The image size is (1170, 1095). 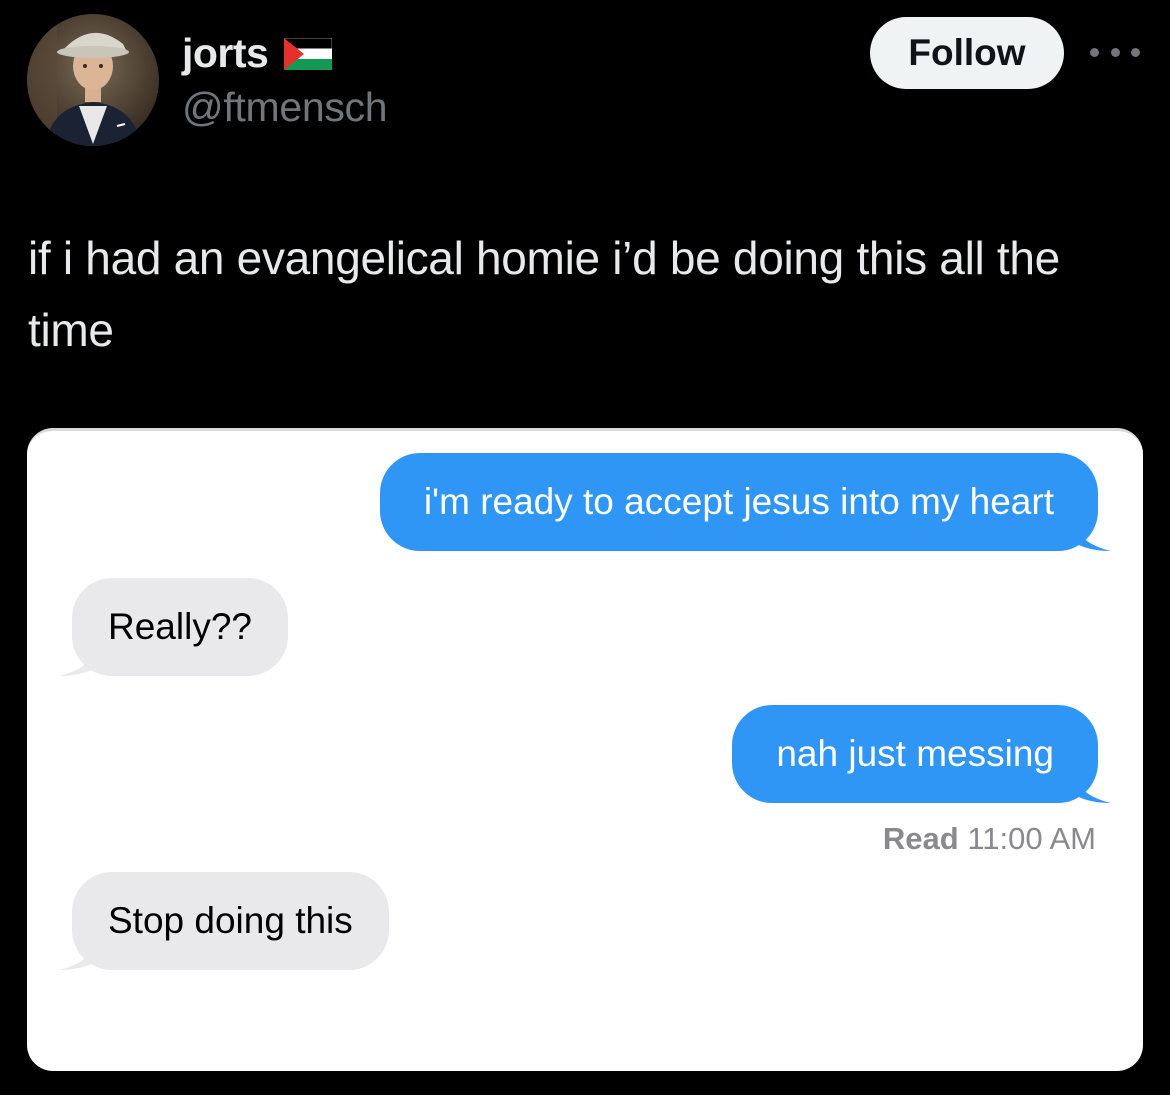 What do you see at coordinates (1031, 838) in the screenshot?
I see `read-time: 11:00 AM` at bounding box center [1031, 838].